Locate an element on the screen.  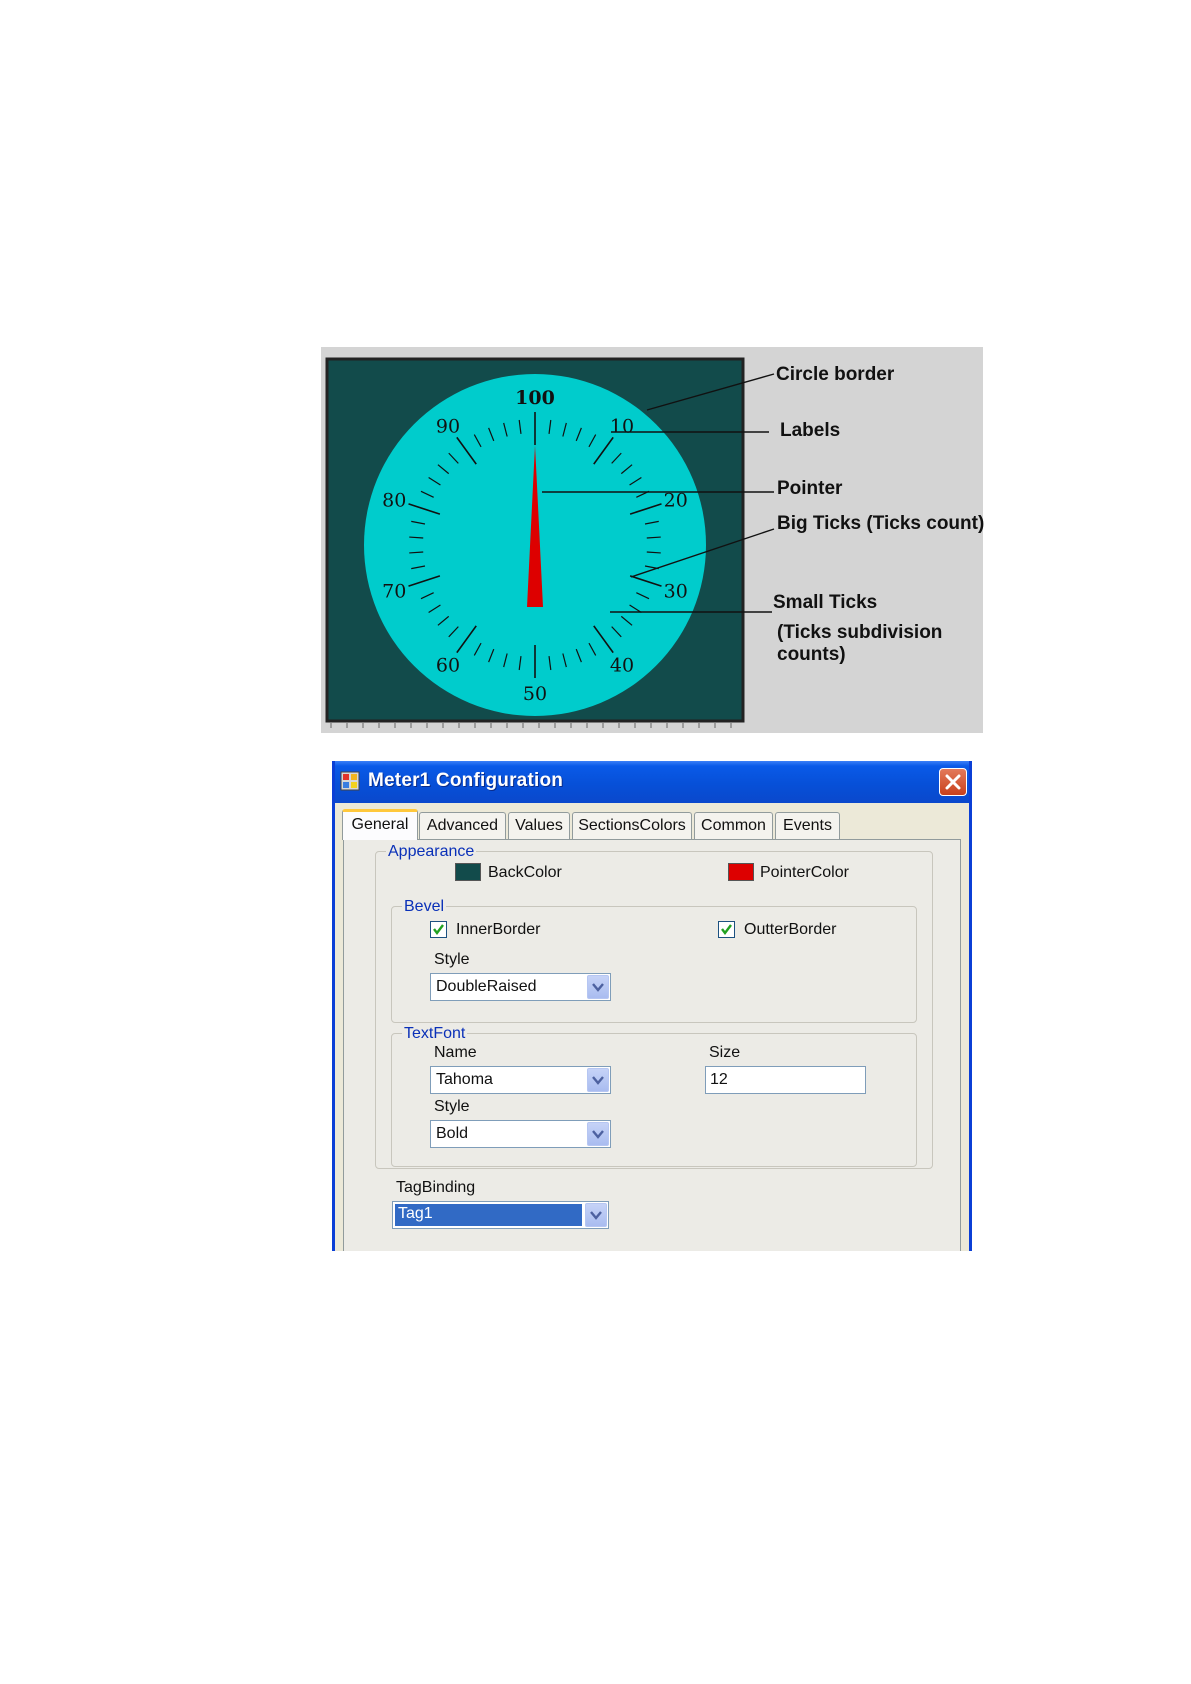
callout-small-ticks: Small Ticks is located at coordinates (825, 602).